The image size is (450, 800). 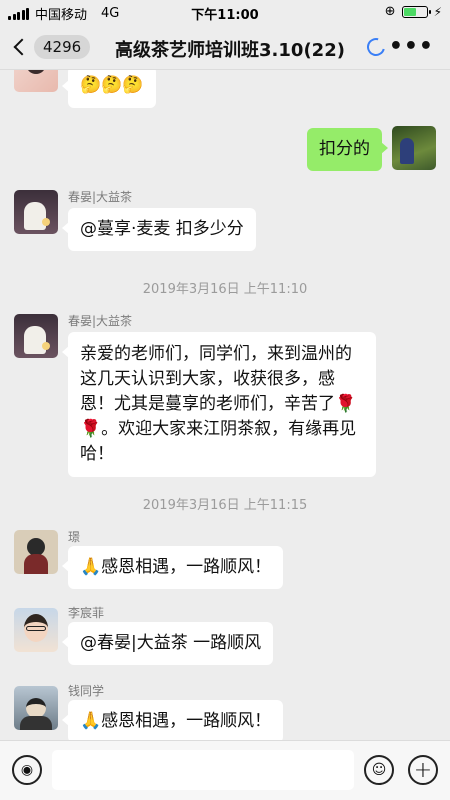 What do you see at coordinates (167, 643) in the screenshot?
I see `message-bubble: @春晏|大益茶 一路顺风` at bounding box center [167, 643].